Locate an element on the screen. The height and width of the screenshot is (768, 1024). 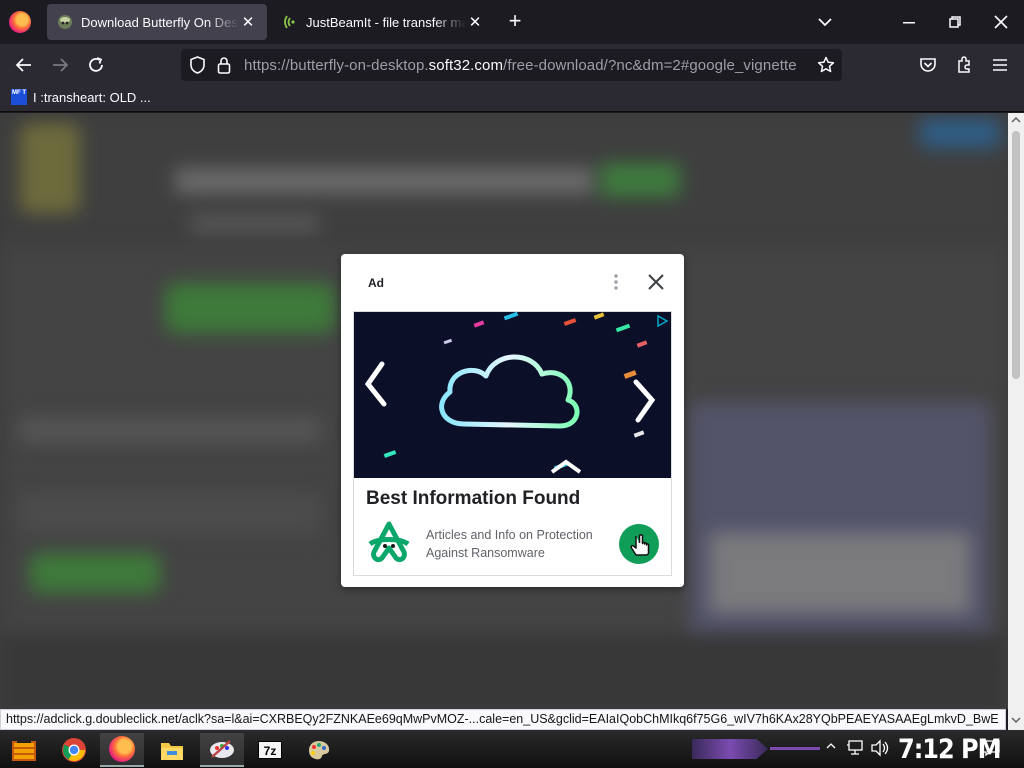
forward-icon is located at coordinates (60, 65).